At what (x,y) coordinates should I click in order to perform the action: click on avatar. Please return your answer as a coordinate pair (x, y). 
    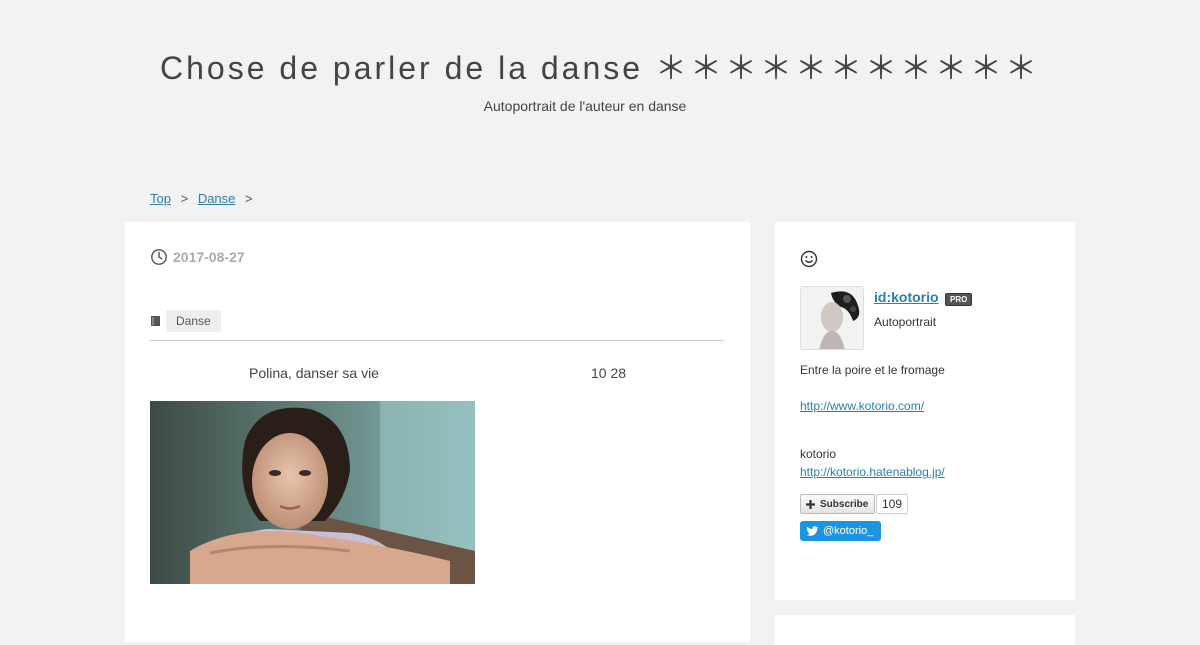
    Looking at the image, I should click on (832, 318).